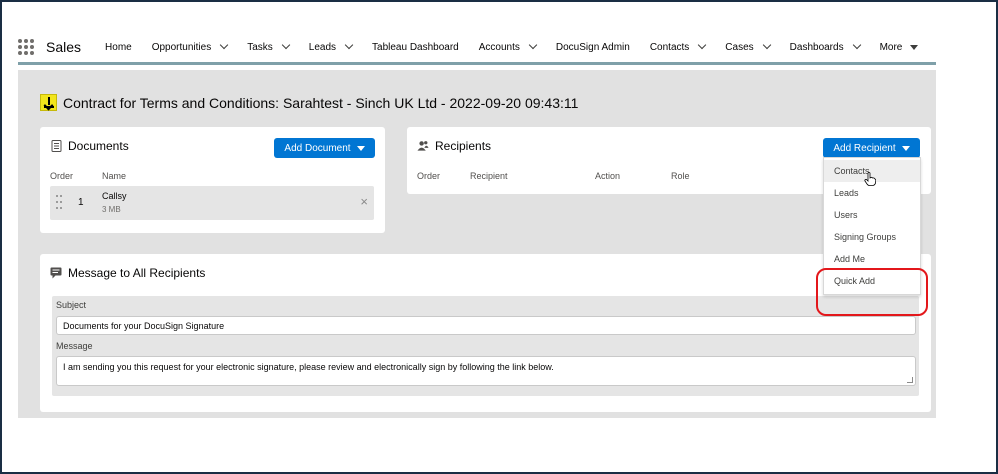 This screenshot has height=474, width=998. I want to click on doc-order: 1, so click(81, 202).